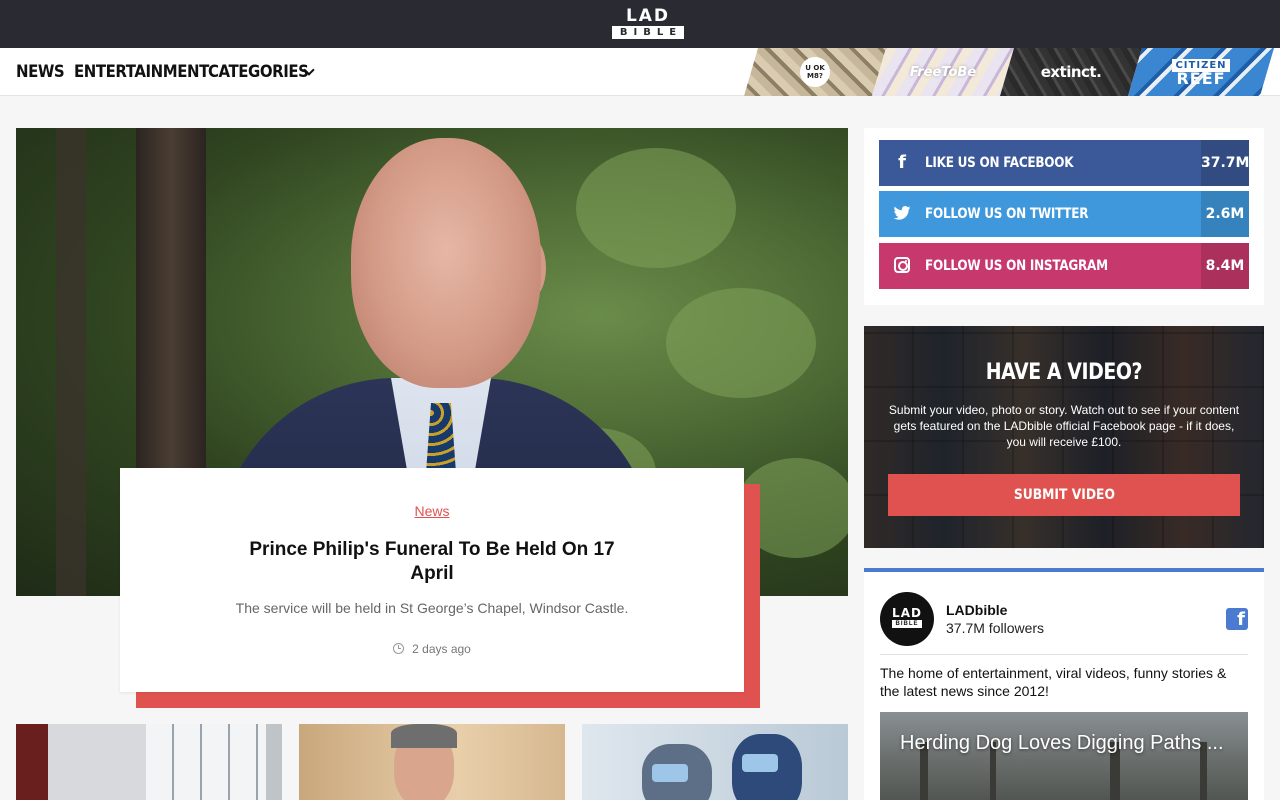  Describe the element at coordinates (902, 265) in the screenshot. I see `instagram-icon` at that location.